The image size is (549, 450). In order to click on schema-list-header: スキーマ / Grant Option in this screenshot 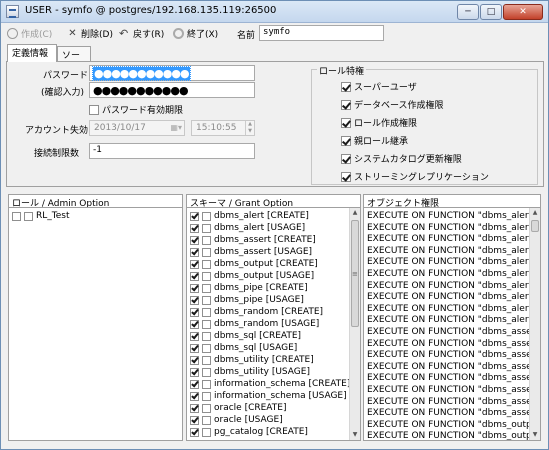, I will do `click(273, 201)`.